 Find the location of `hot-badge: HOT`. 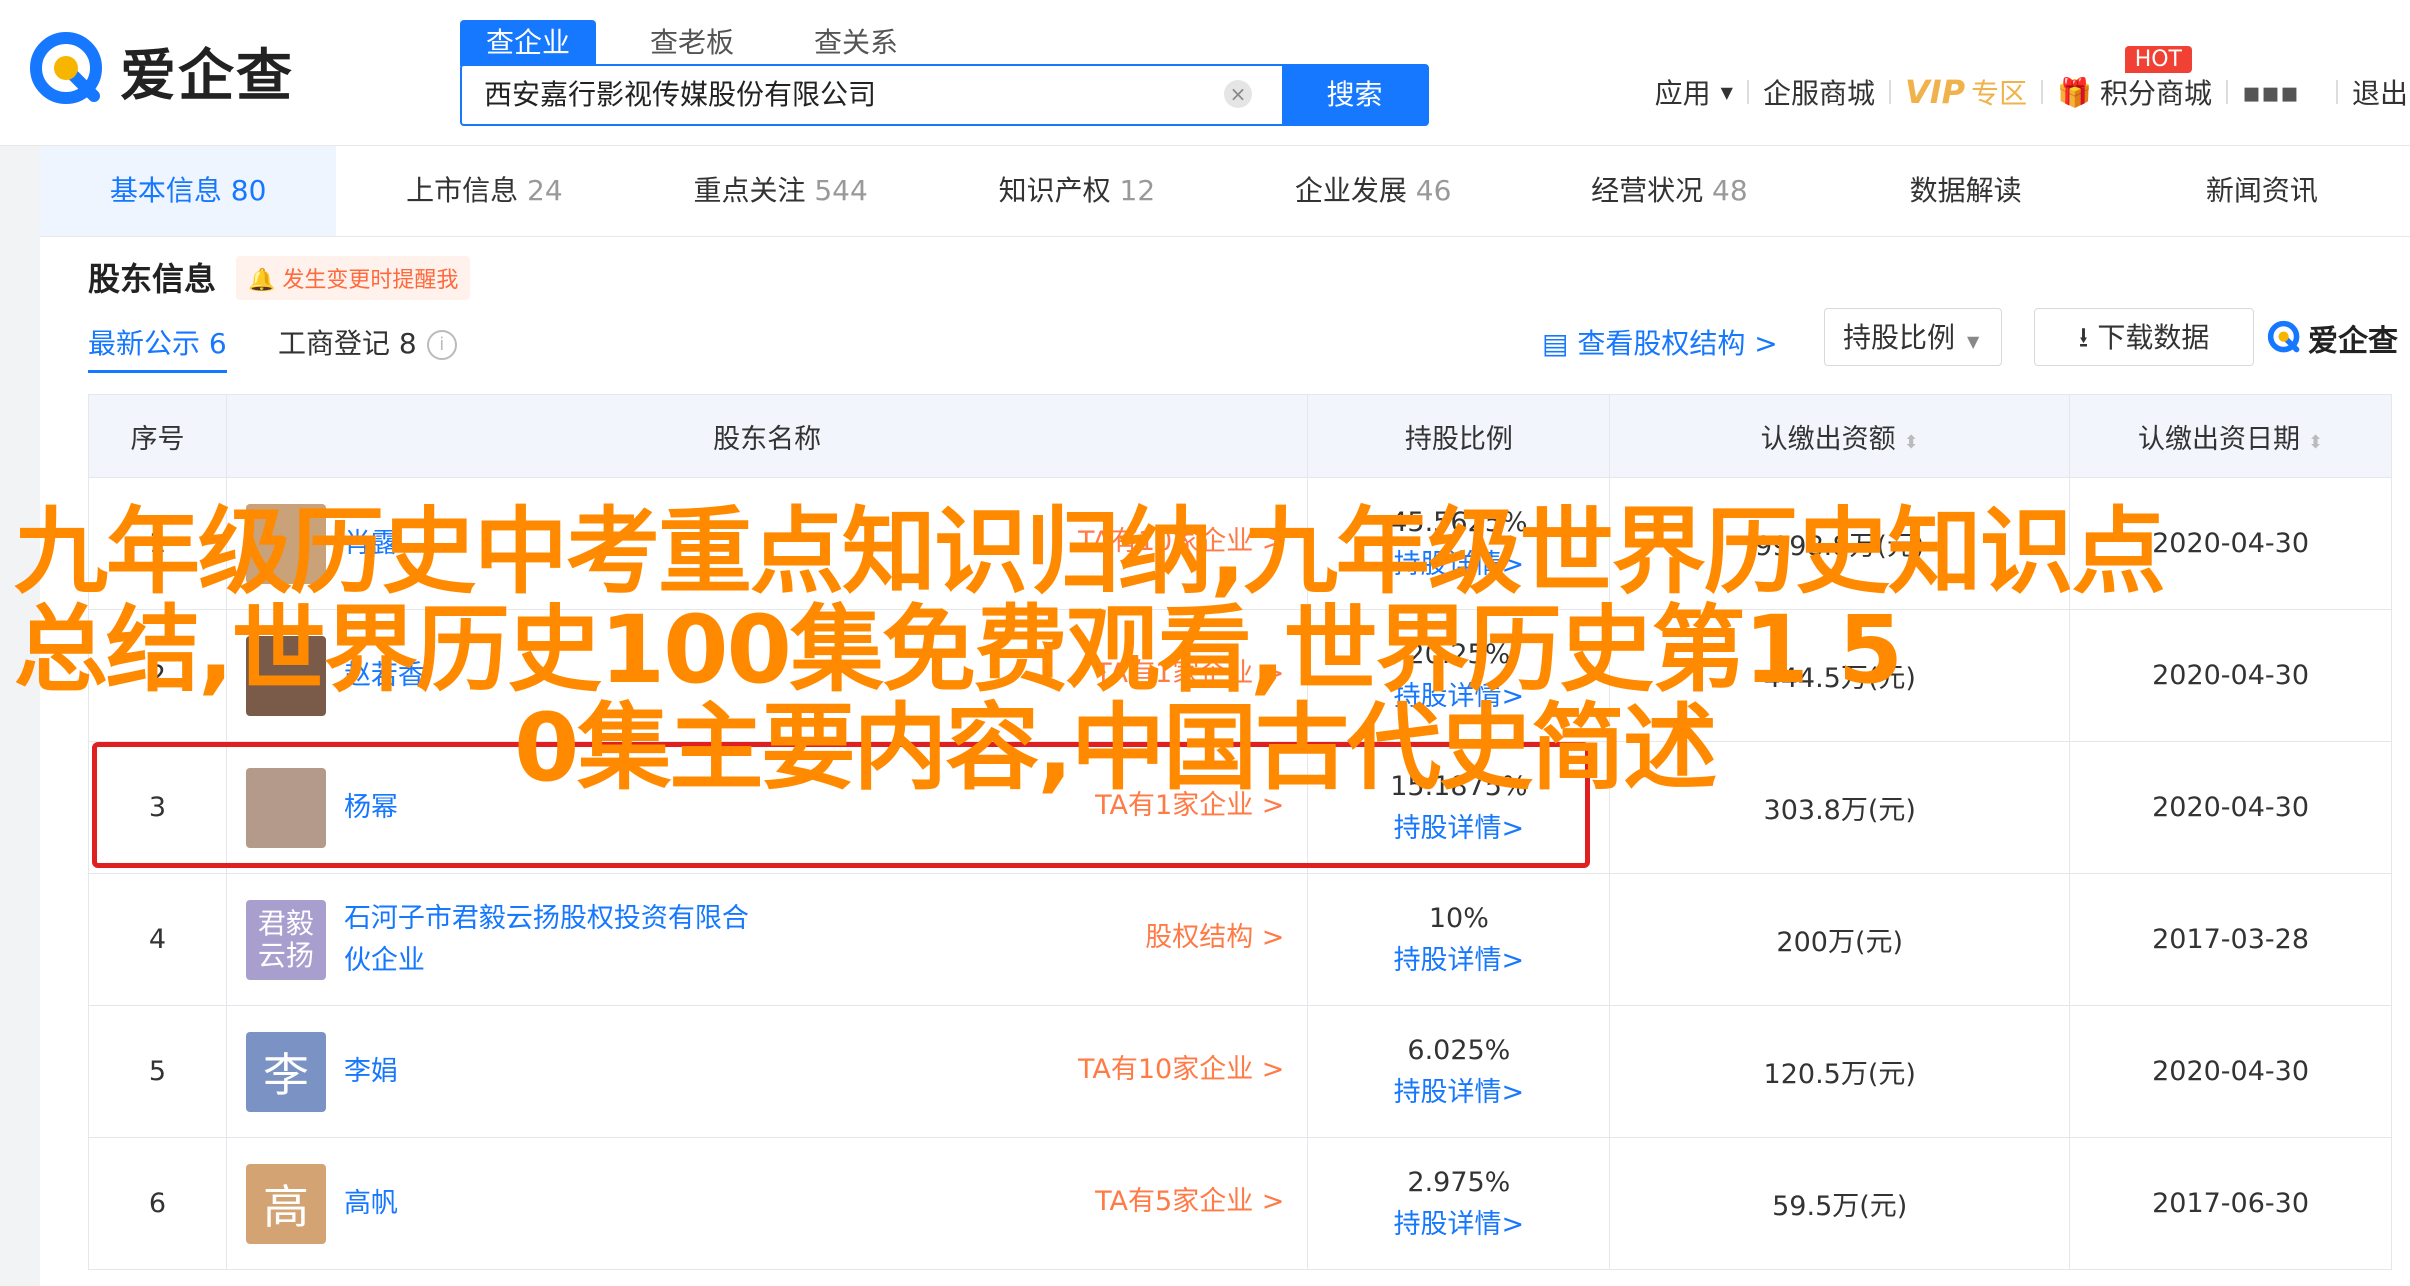

hot-badge: HOT is located at coordinates (2158, 59).